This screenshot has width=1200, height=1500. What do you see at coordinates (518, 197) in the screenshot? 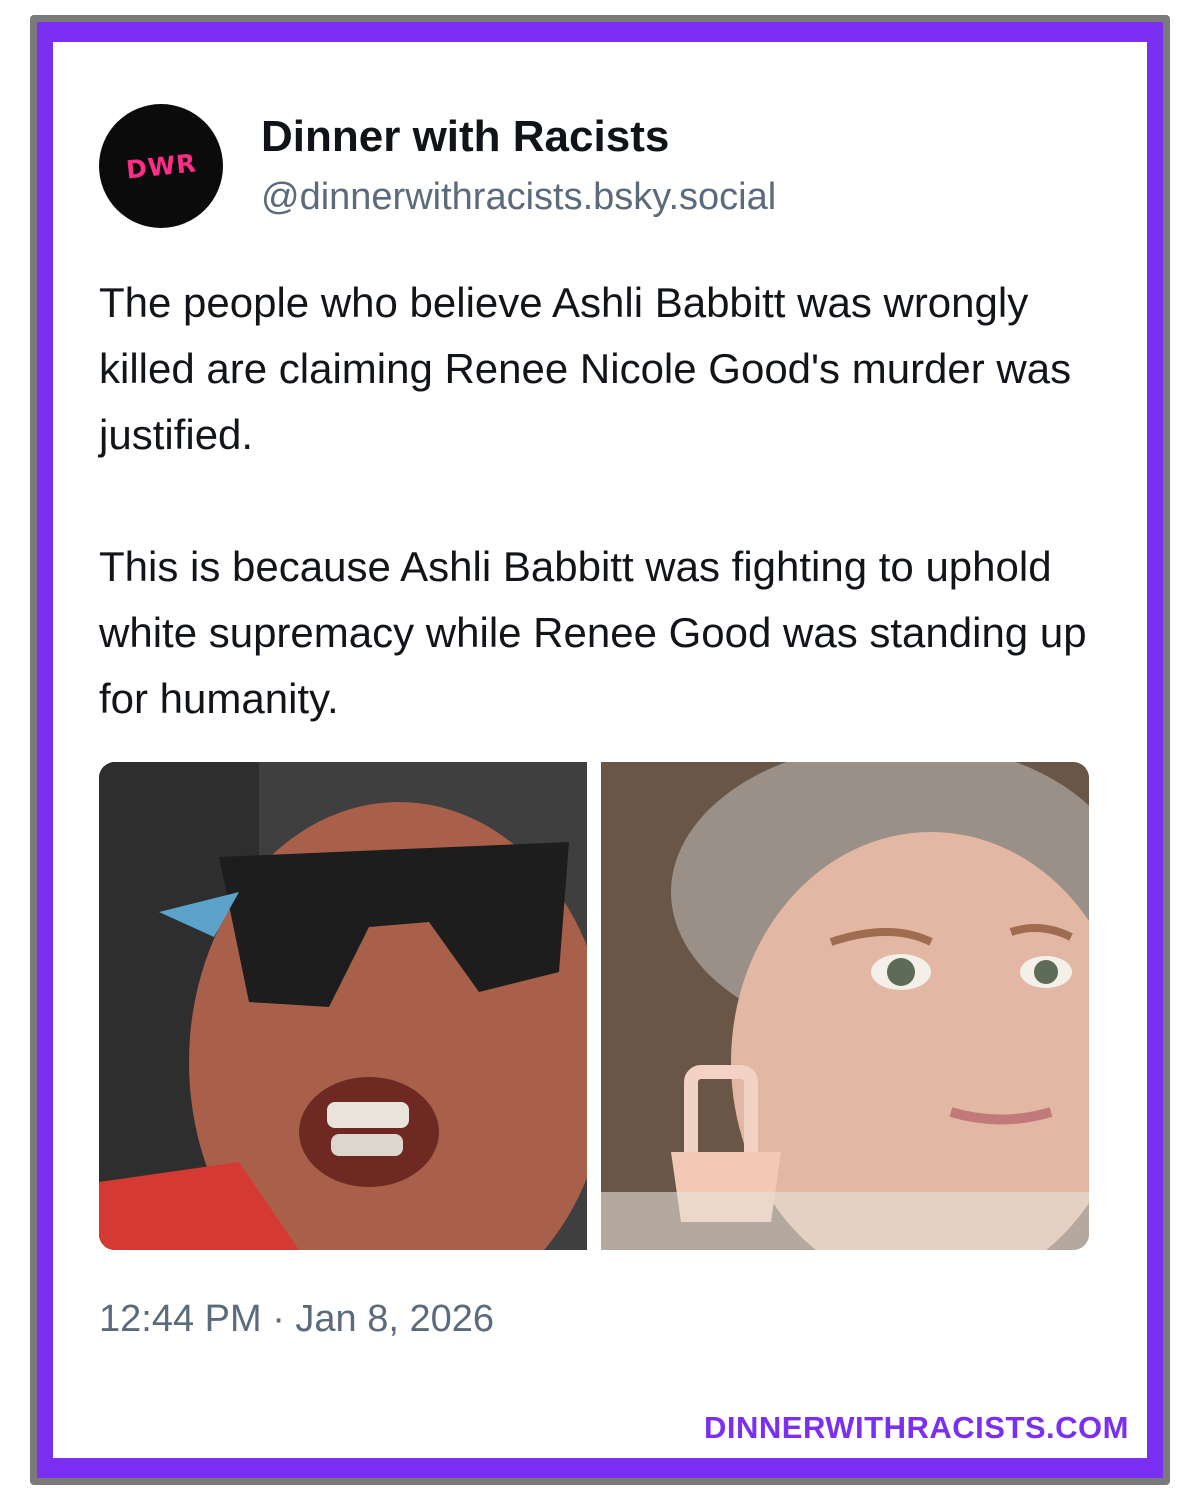
I see `user-handle: @dinnerwithracists.bsky.social` at bounding box center [518, 197].